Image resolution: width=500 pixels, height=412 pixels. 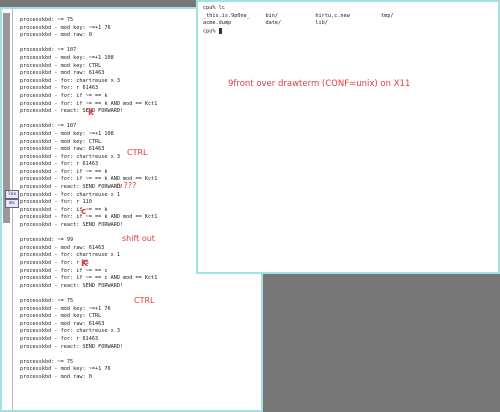 I want to click on cpu-terminal-line: acme.dump date/ lib/, so click(x=265, y=23).